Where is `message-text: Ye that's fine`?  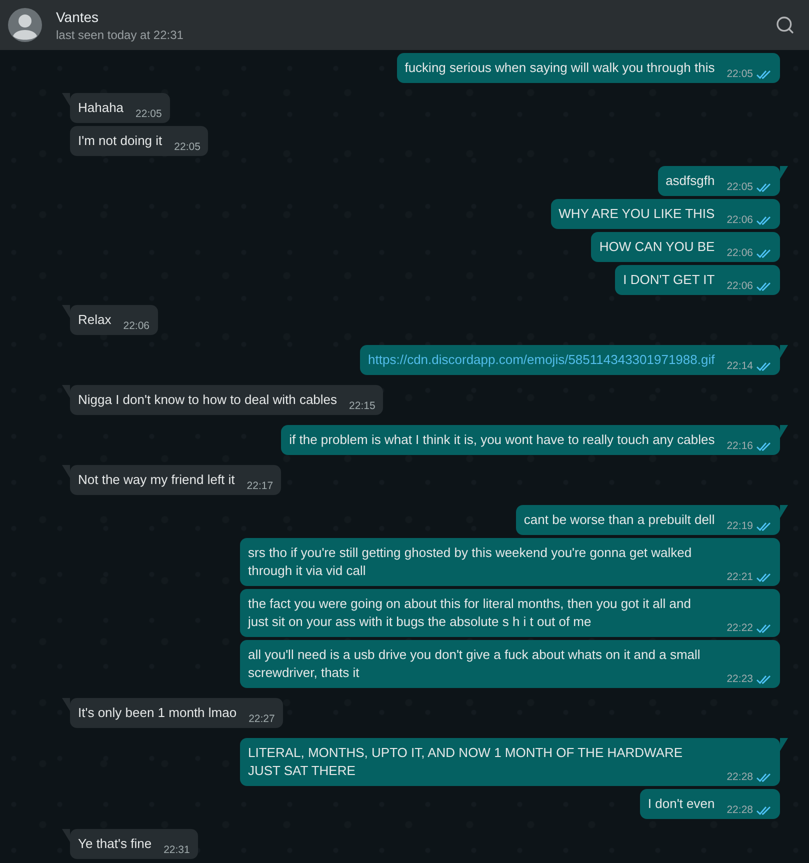
message-text: Ye that's fine is located at coordinates (115, 844).